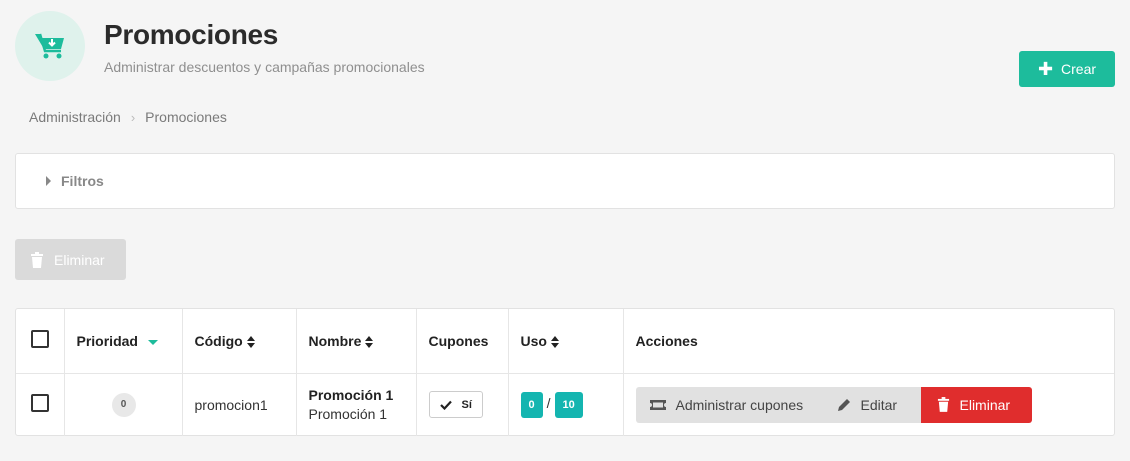 This screenshot has width=1130, height=461. Describe the element at coordinates (1079, 69) in the screenshot. I see `create-button-label: Crear` at that location.